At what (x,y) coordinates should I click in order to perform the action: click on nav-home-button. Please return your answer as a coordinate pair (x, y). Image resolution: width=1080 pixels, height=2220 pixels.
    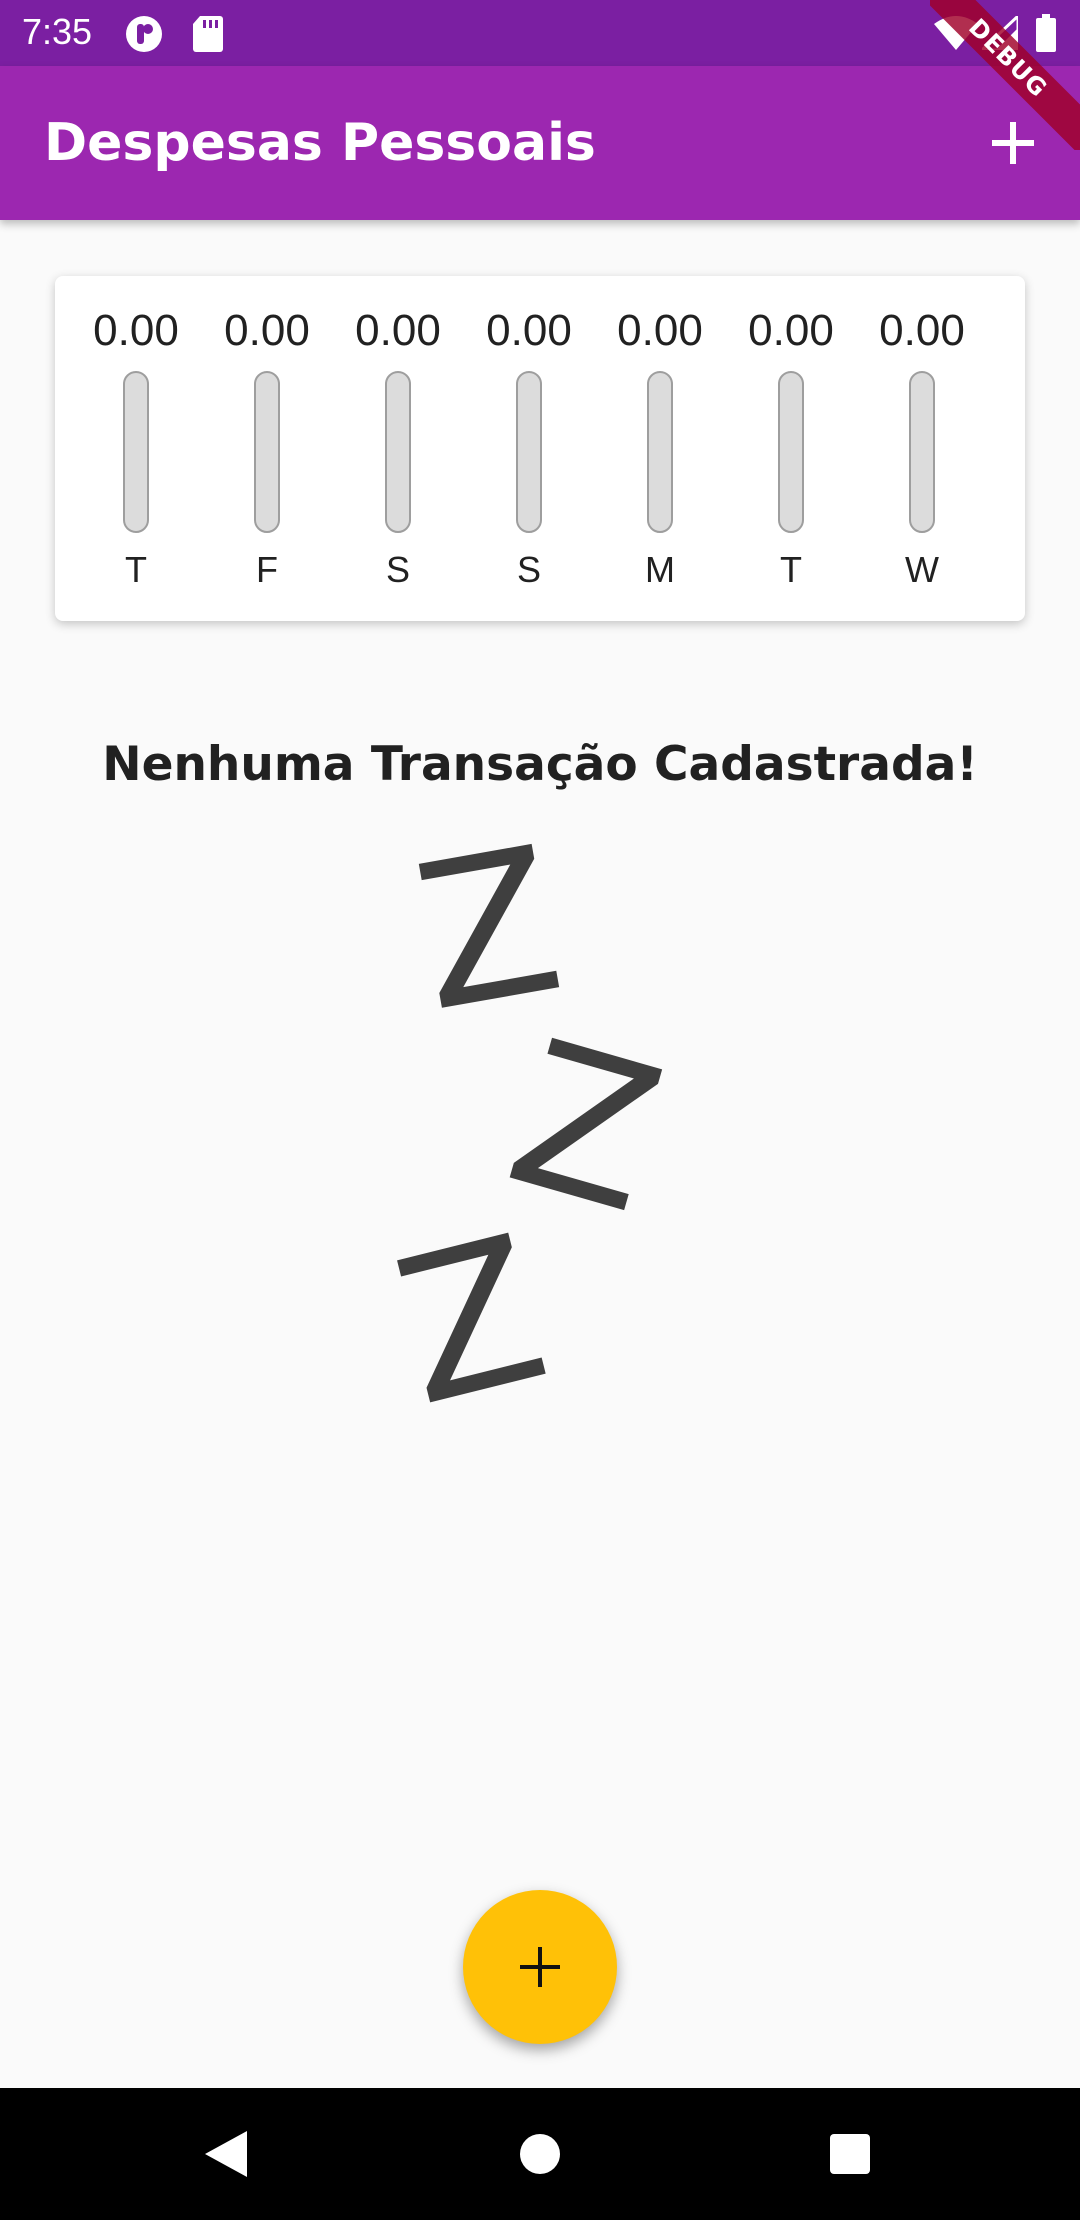
    Looking at the image, I should click on (540, 2154).